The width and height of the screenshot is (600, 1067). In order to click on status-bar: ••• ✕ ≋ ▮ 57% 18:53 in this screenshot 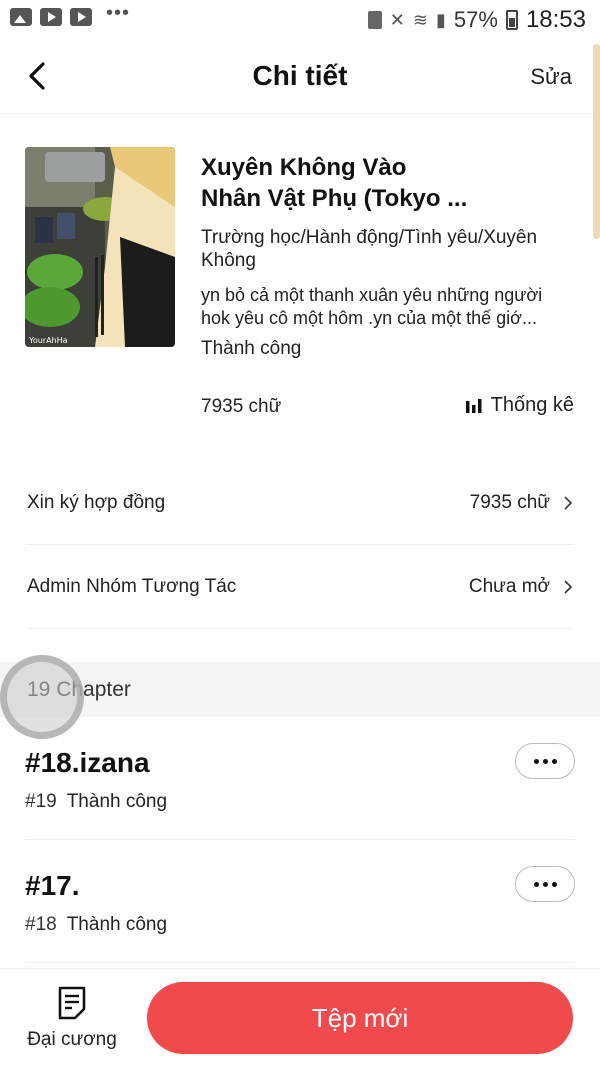, I will do `click(300, 20)`.